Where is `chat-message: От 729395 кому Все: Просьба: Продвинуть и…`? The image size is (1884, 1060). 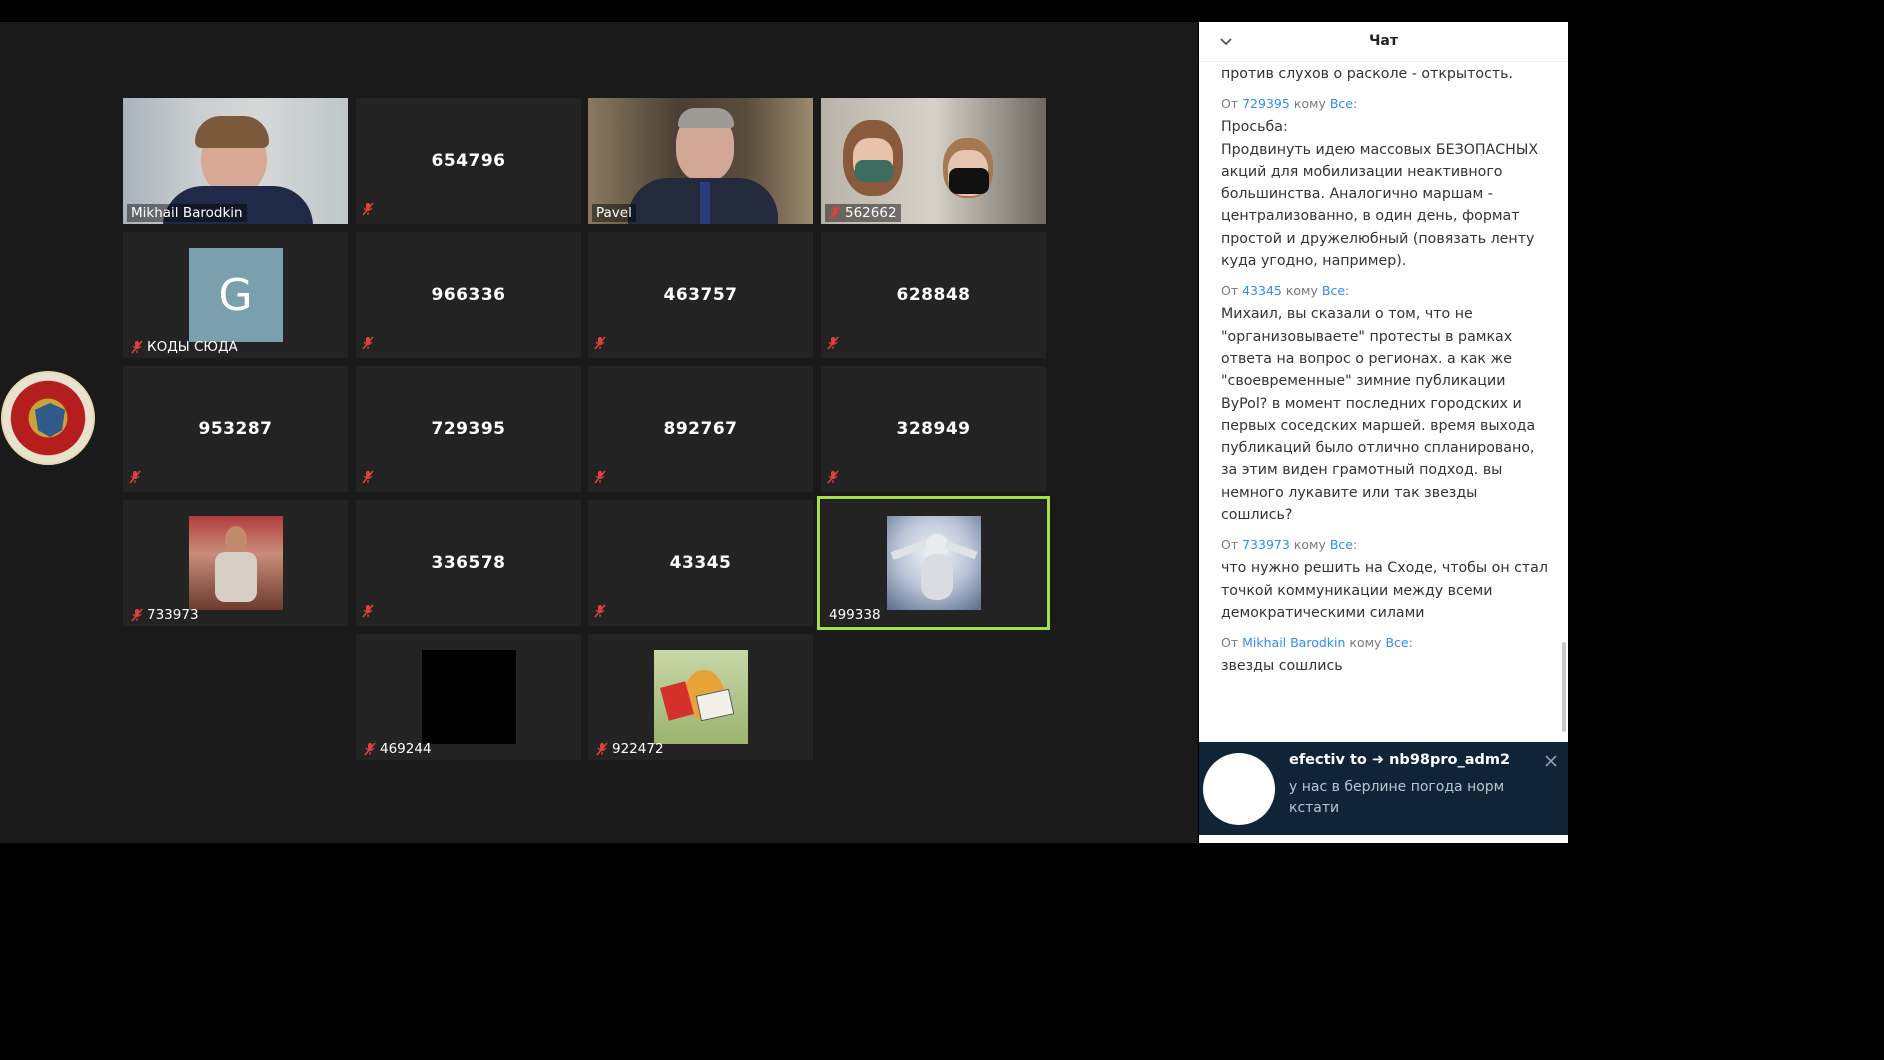 chat-message: От 729395 кому Все: Просьба: Продвинуть и… is located at coordinates (1386, 184).